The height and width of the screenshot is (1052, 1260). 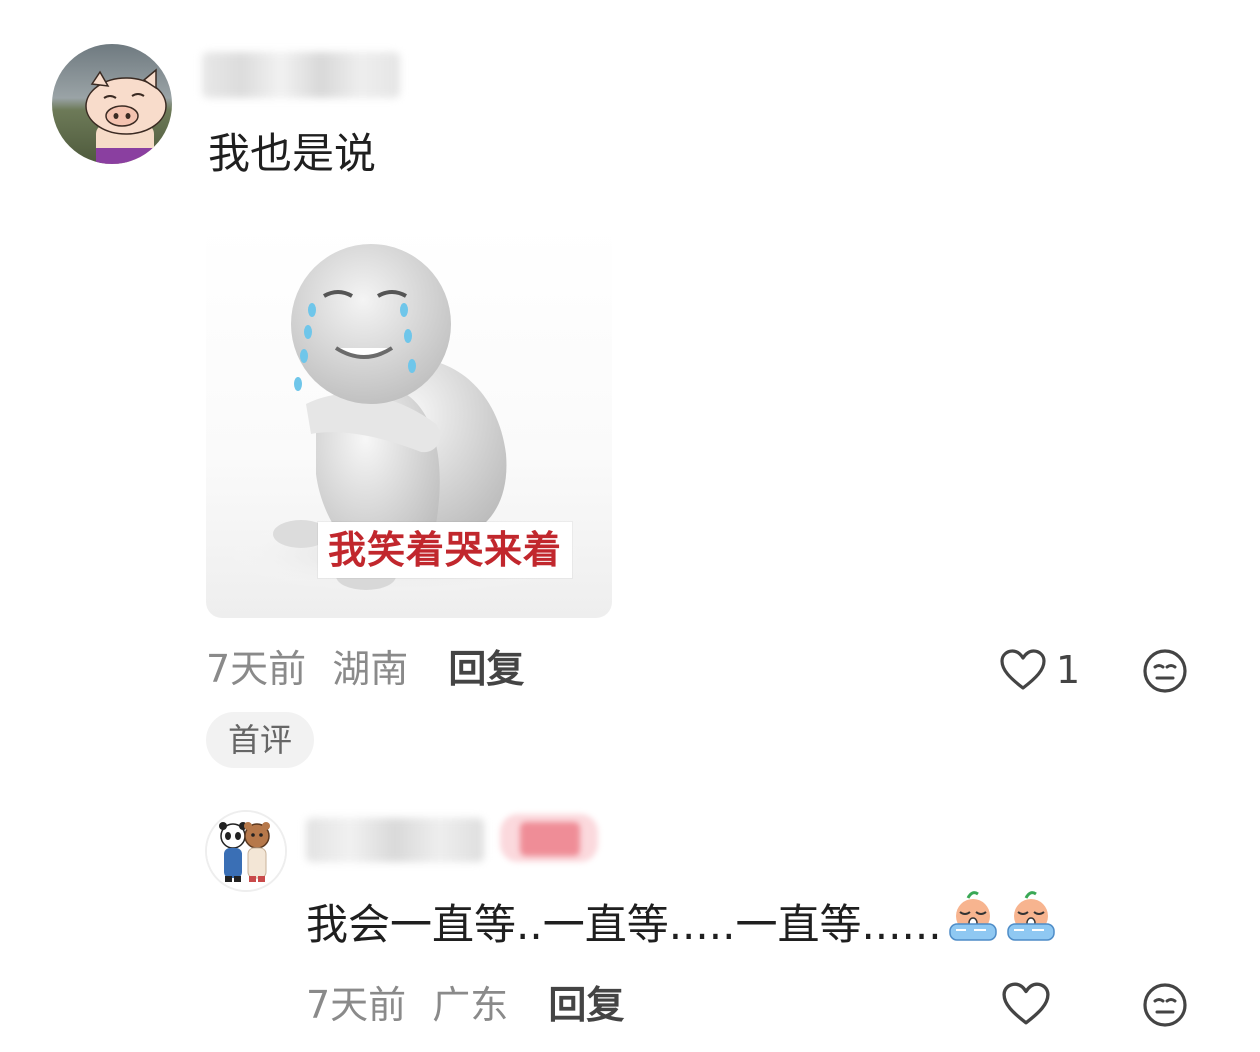 I want to click on like-count: 1, so click(x=1068, y=670).